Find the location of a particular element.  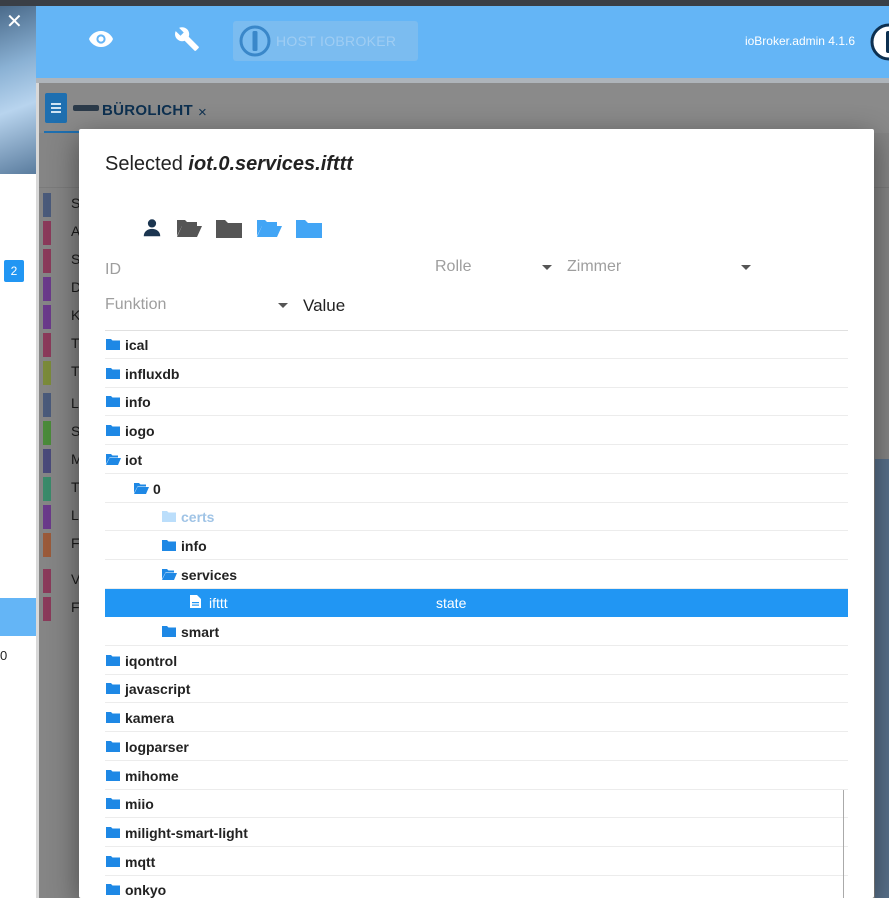

eye-icon is located at coordinates (101, 41).